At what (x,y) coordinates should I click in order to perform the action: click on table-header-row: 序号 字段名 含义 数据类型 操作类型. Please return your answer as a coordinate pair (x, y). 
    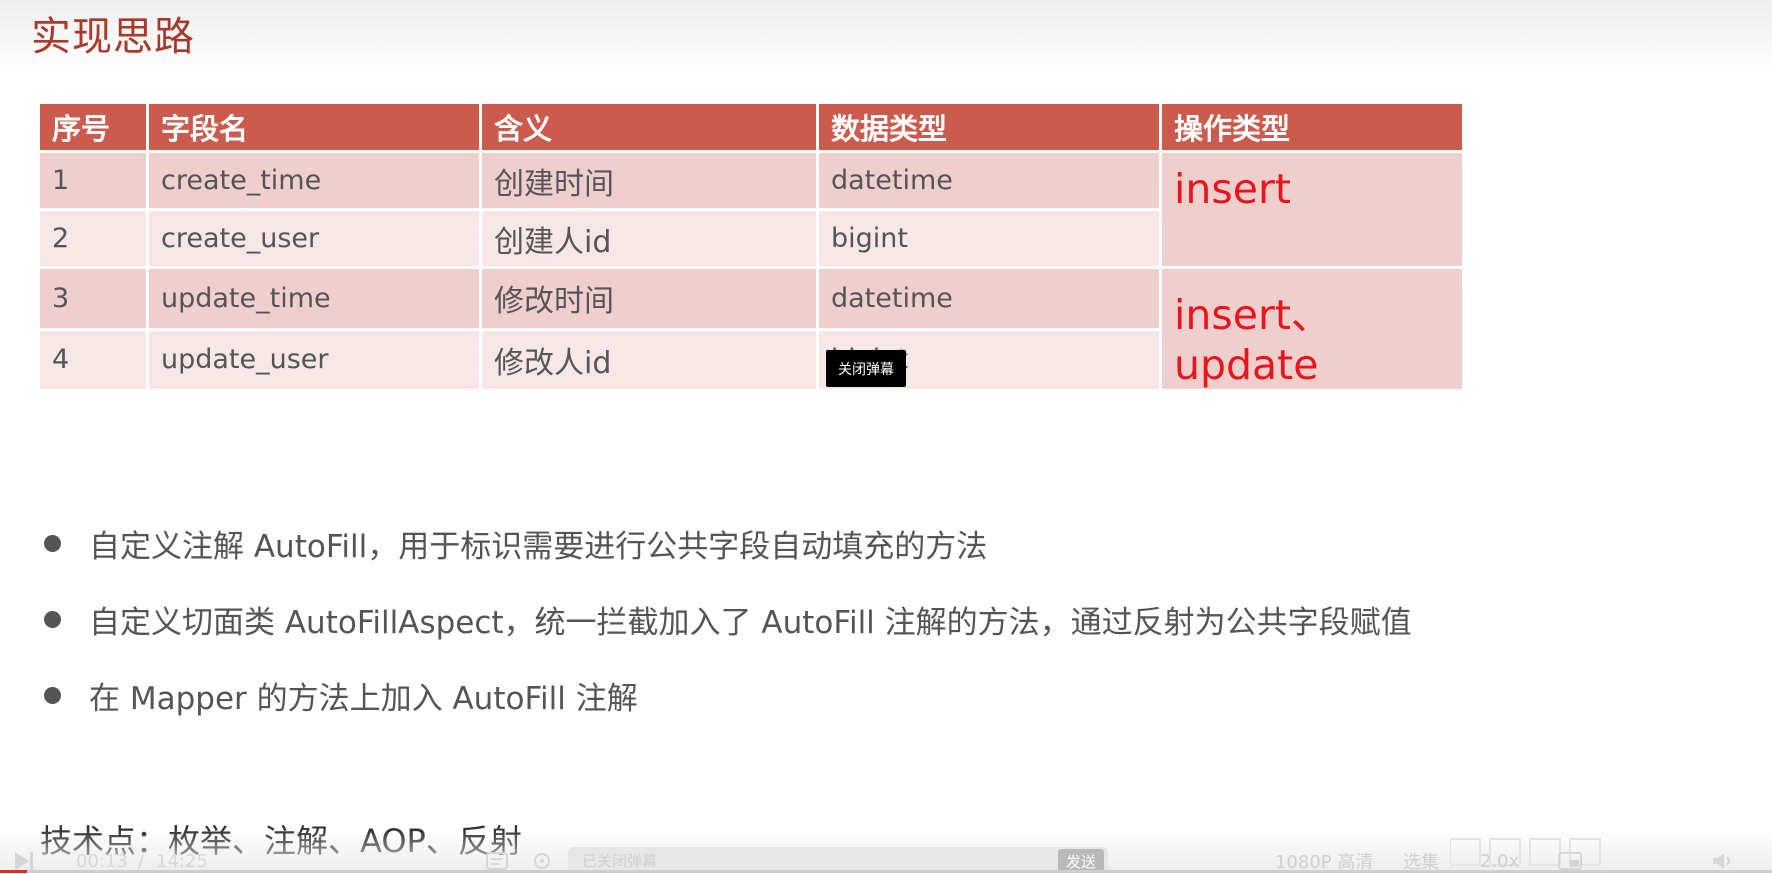
    Looking at the image, I should click on (751, 127).